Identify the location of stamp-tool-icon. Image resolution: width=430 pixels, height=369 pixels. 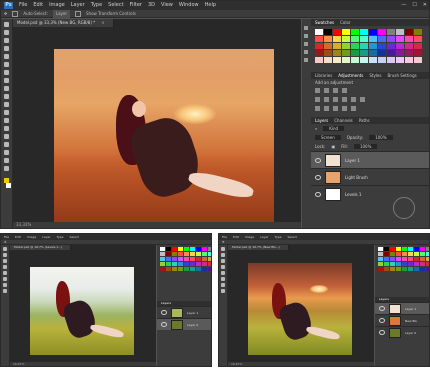
(6, 88).